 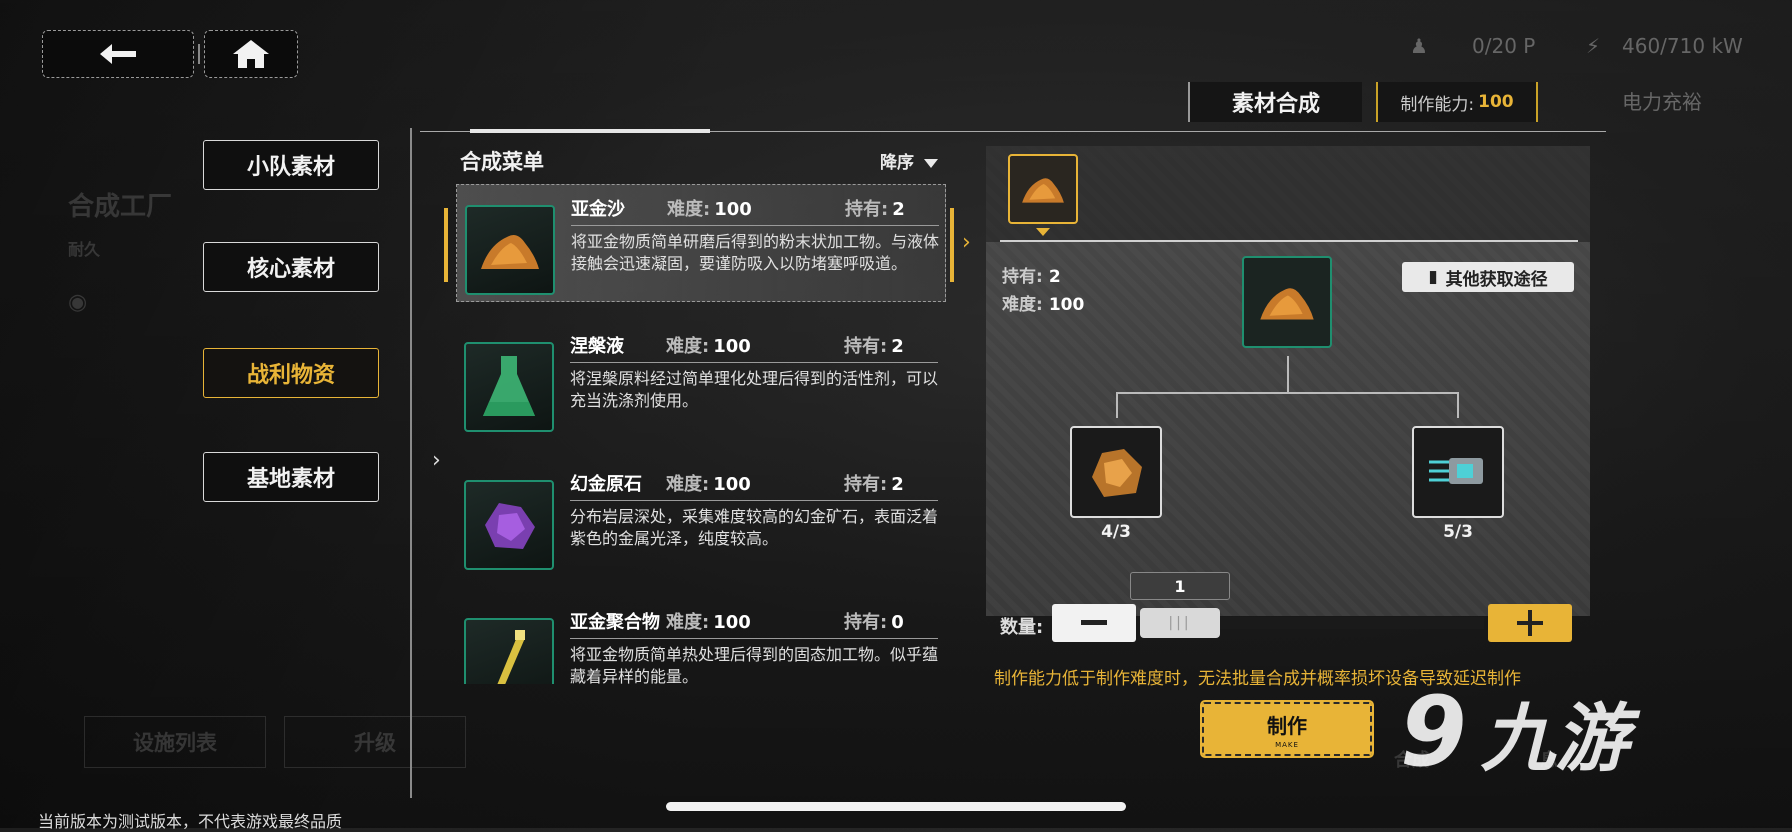 I want to click on plus-icon, so click(x=1530, y=623).